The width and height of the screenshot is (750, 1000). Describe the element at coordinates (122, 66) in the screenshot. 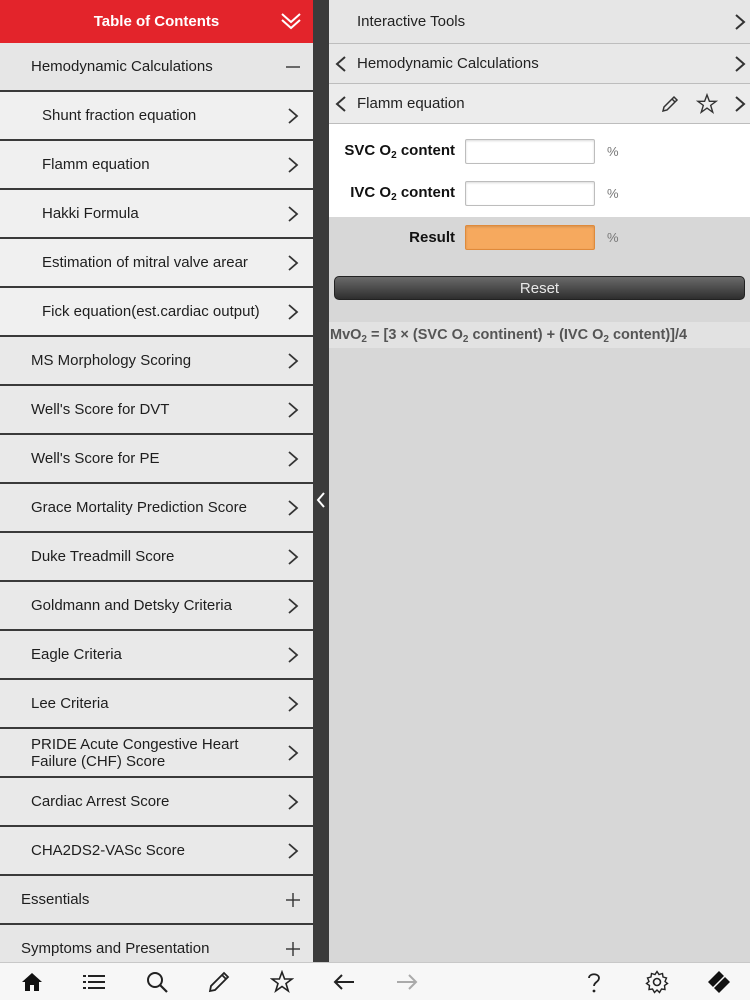

I see `toc-item-label: Hemodynamic Calculations` at that location.